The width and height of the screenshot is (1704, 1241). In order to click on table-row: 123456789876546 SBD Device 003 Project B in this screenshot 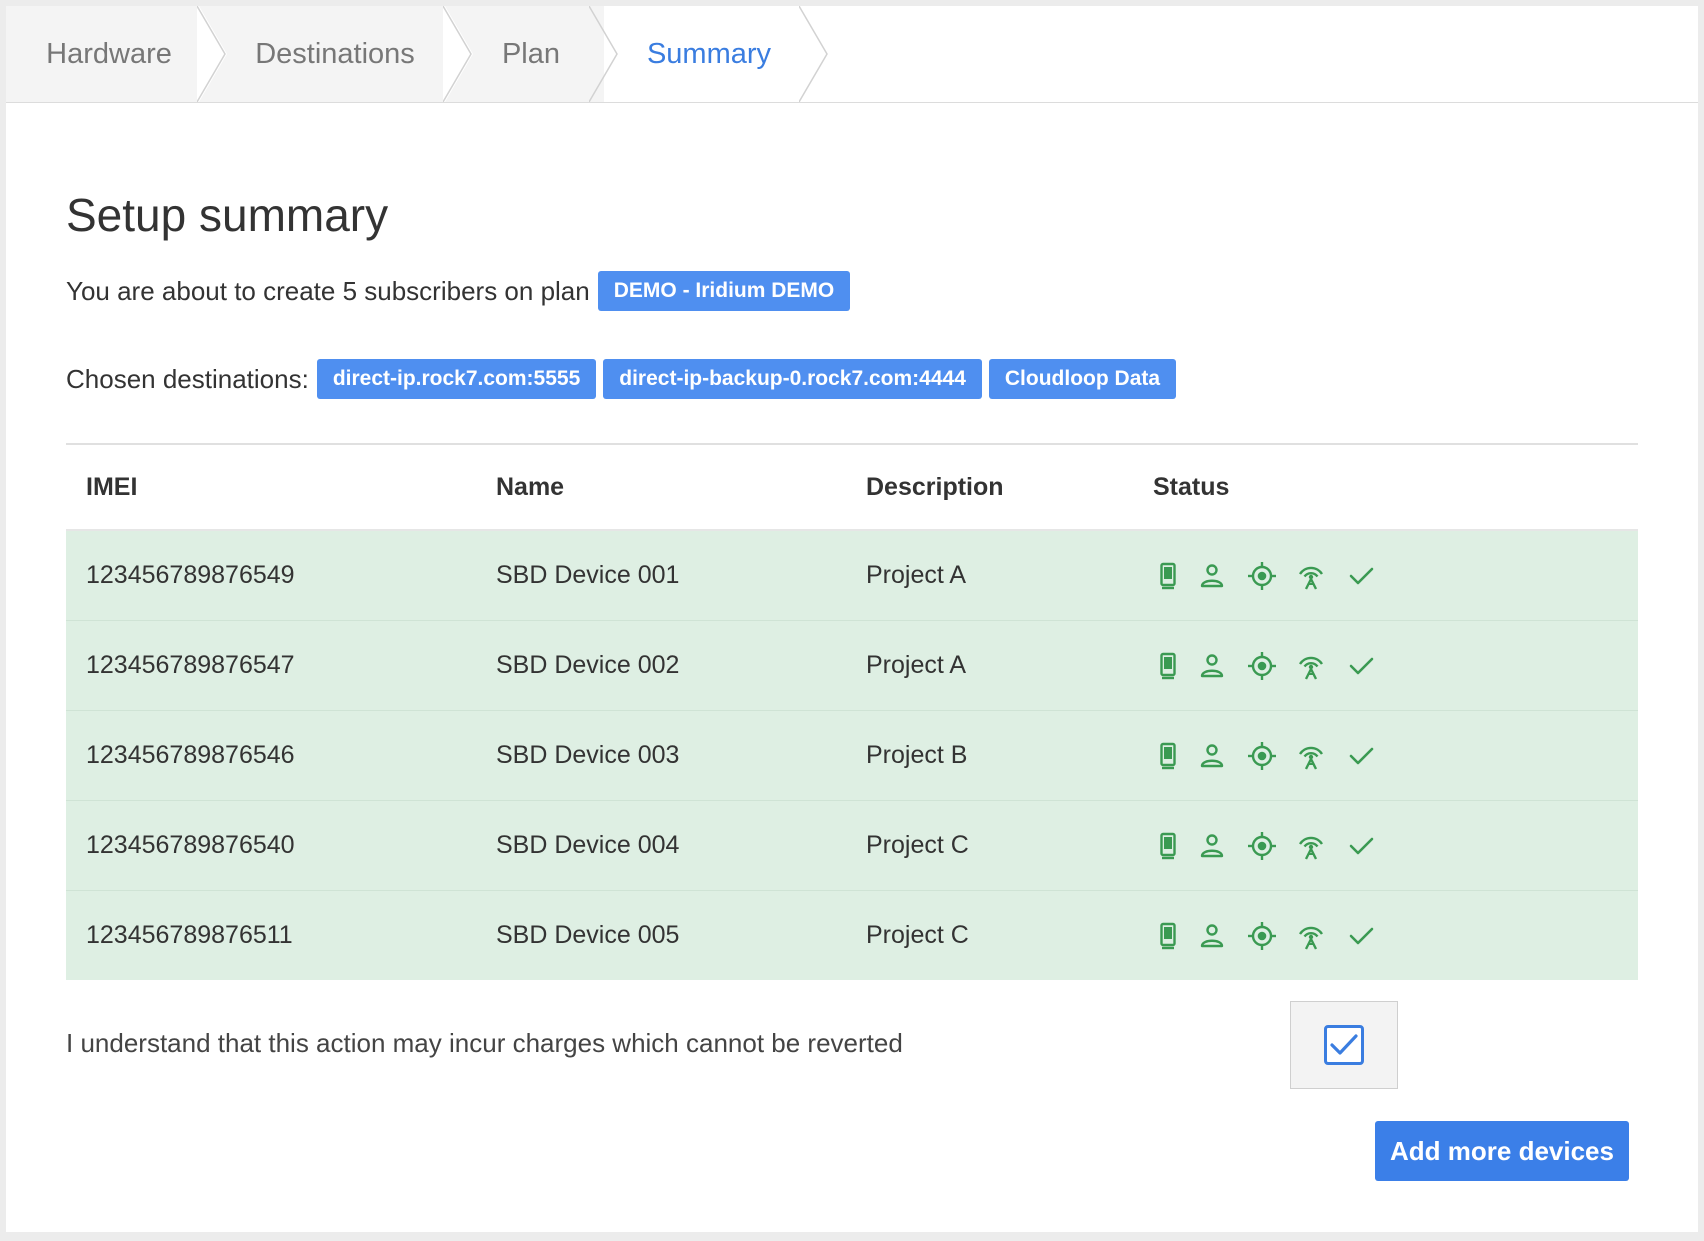, I will do `click(852, 756)`.